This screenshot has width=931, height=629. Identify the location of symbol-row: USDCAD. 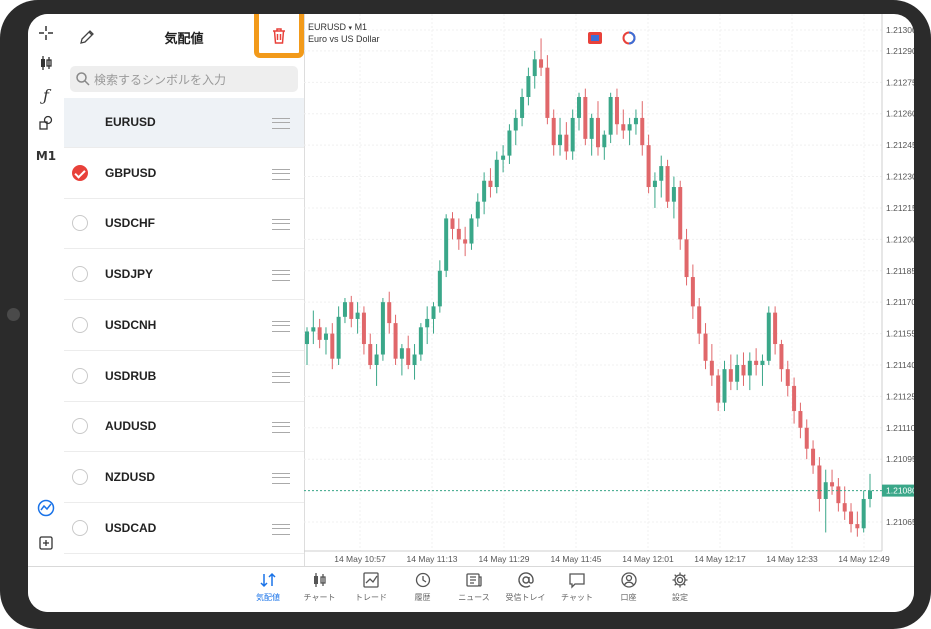
(184, 529).